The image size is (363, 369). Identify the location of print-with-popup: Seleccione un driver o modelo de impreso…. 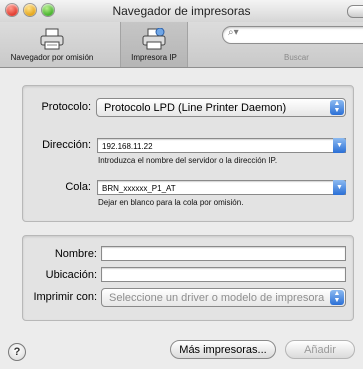
(223, 297).